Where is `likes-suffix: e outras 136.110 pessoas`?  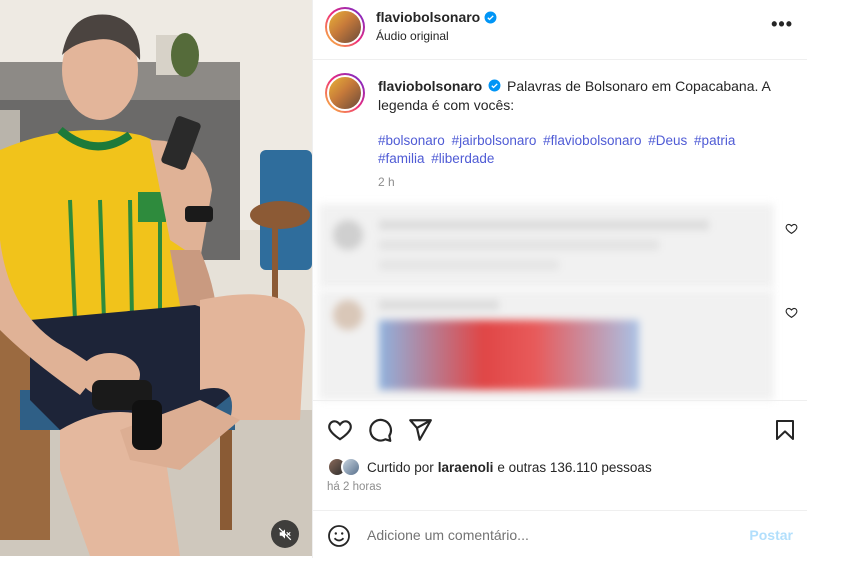
likes-suffix: e outras 136.110 pessoas is located at coordinates (574, 467).